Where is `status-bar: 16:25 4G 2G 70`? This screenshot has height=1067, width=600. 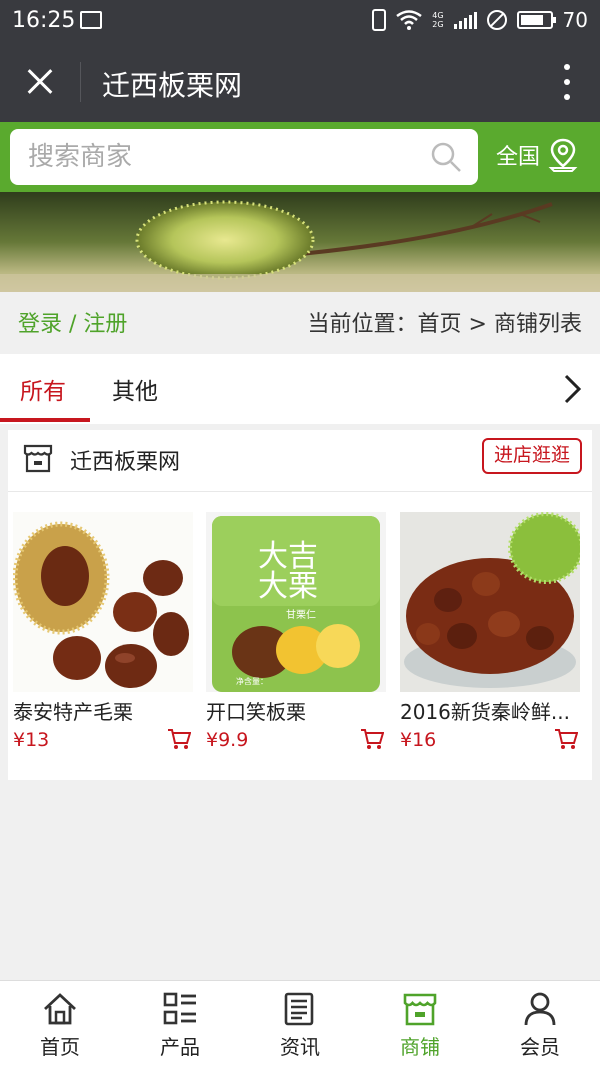 status-bar: 16:25 4G 2G 70 is located at coordinates (300, 21).